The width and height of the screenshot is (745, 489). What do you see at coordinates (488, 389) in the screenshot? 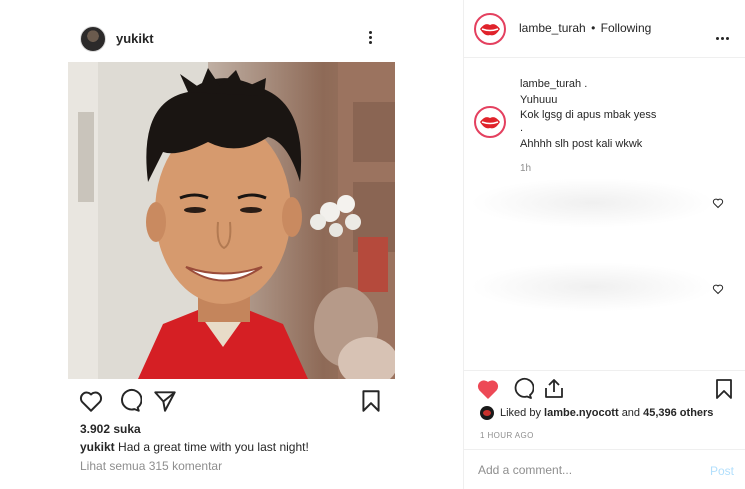
I see `heart-filled-icon` at bounding box center [488, 389].